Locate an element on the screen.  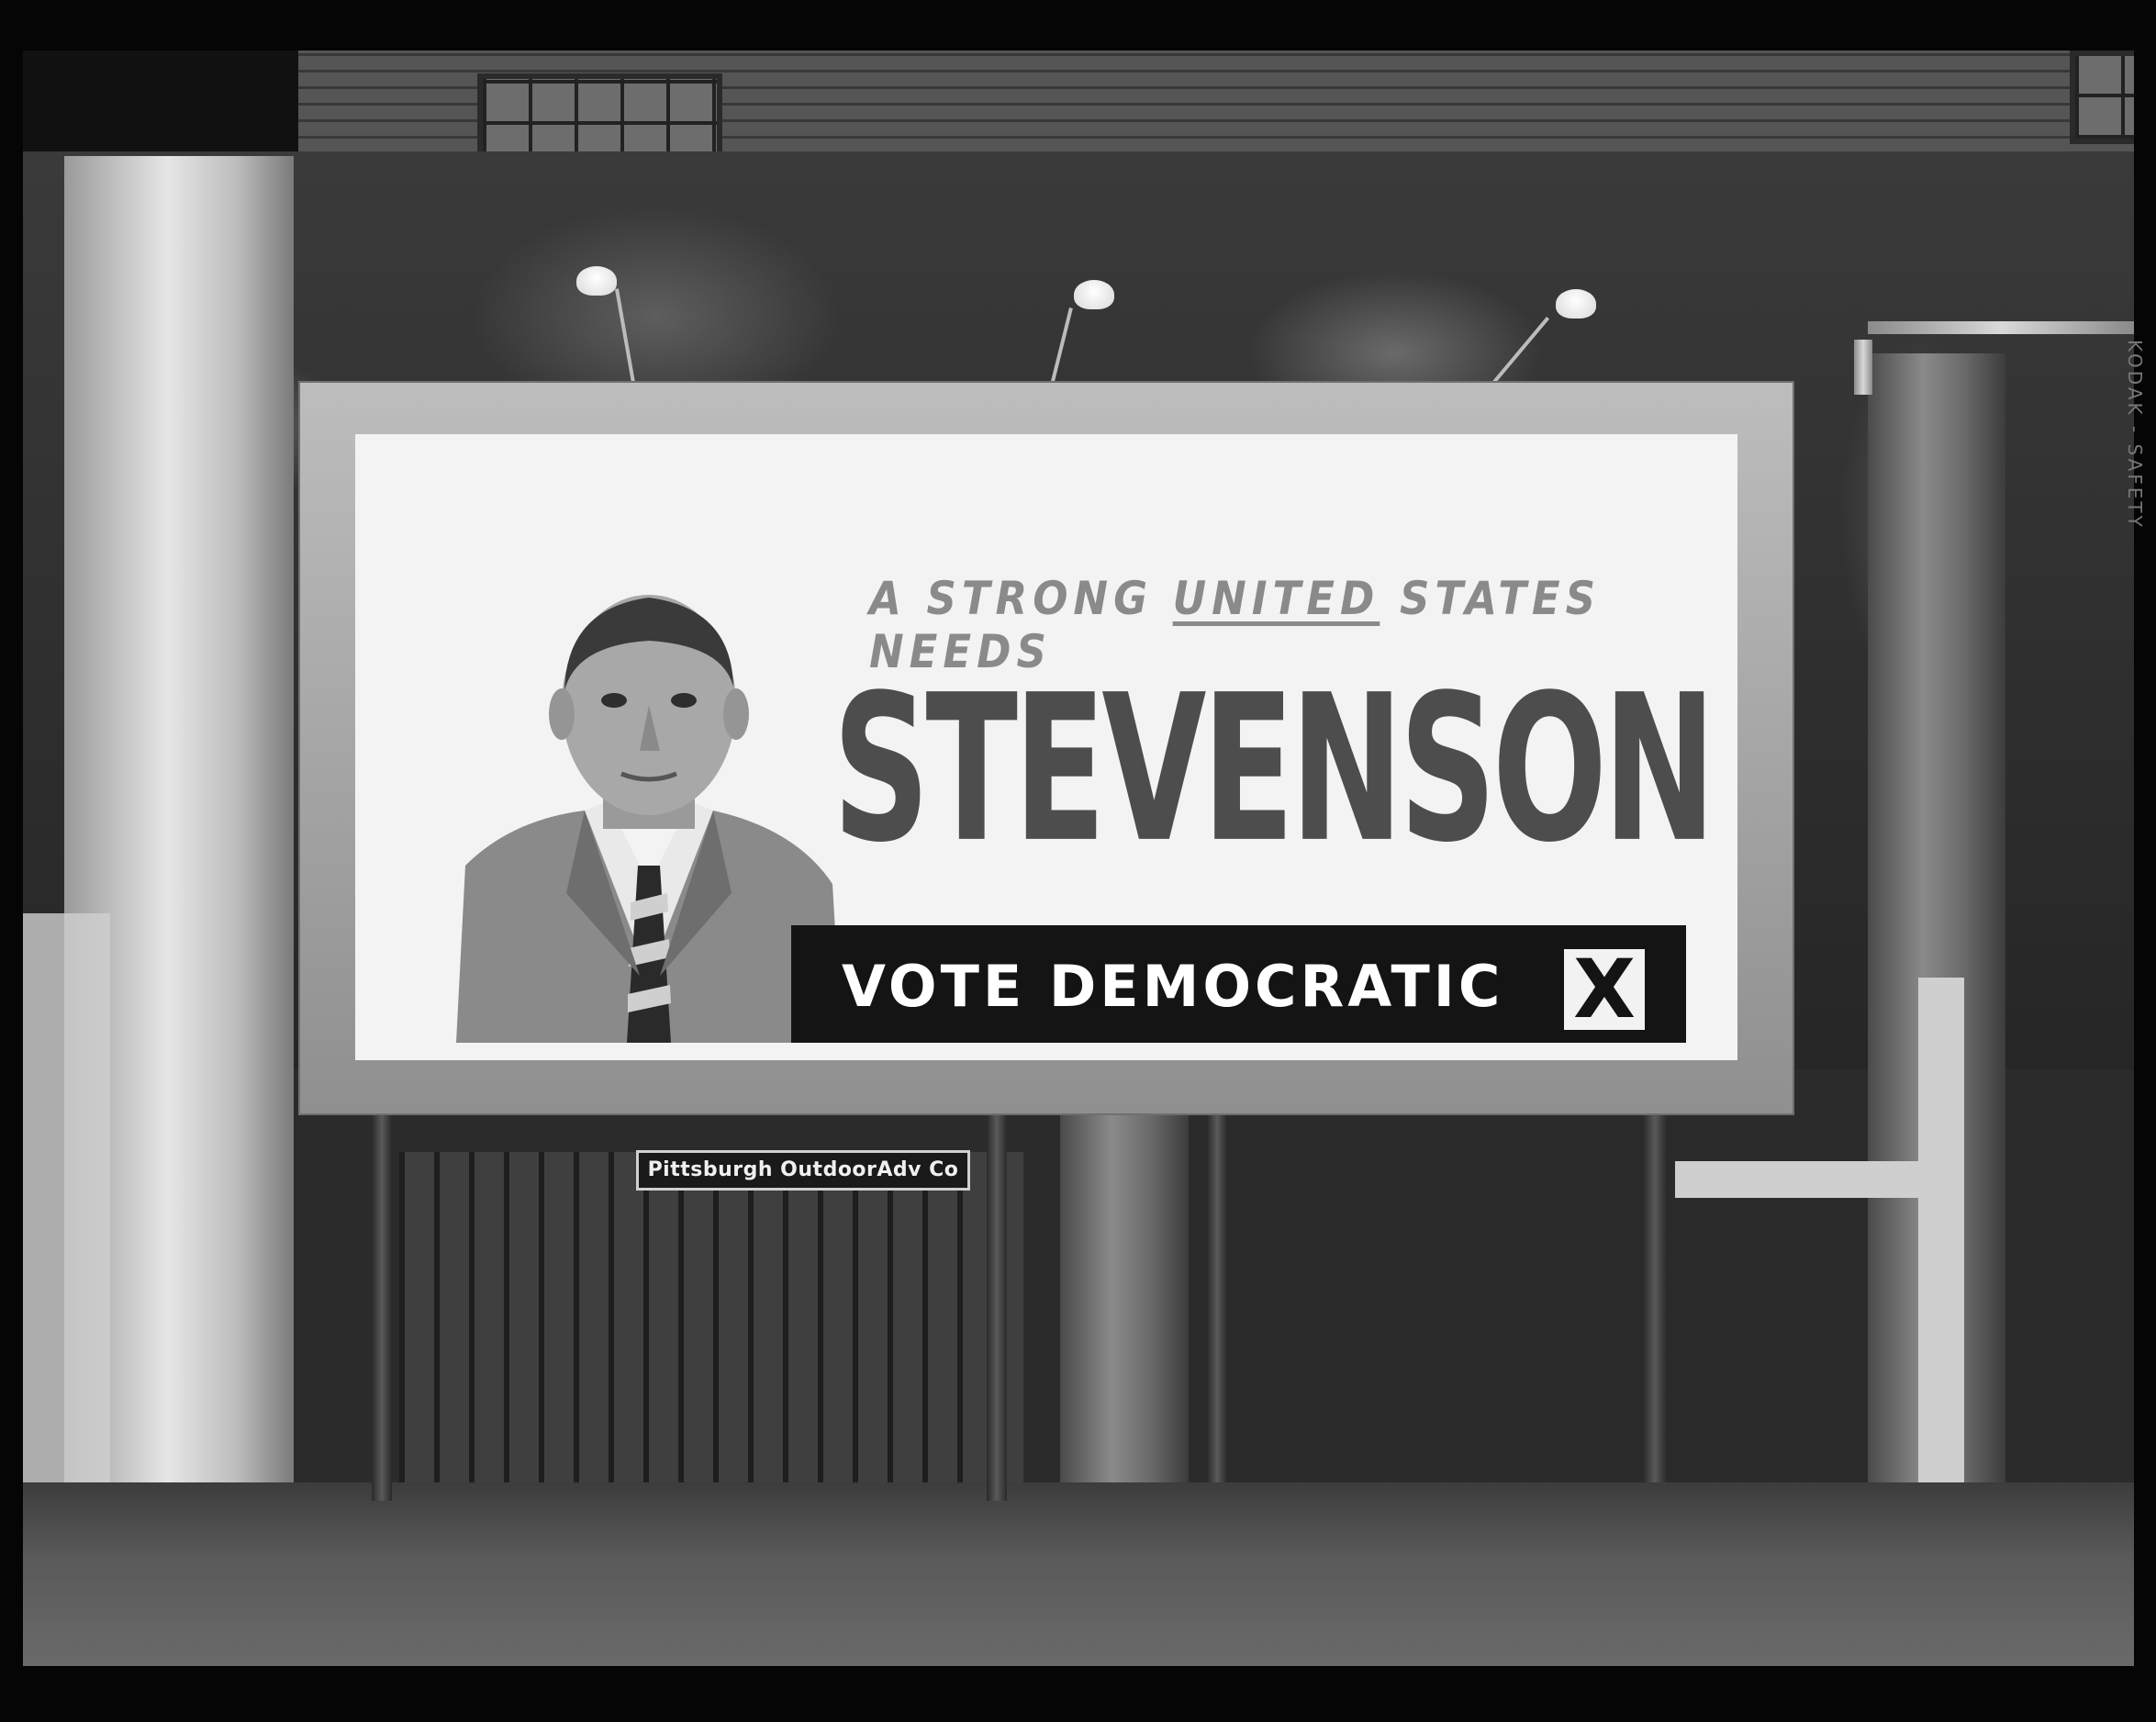
headline-underlined-word: UNITED is located at coordinates (1276, 598).